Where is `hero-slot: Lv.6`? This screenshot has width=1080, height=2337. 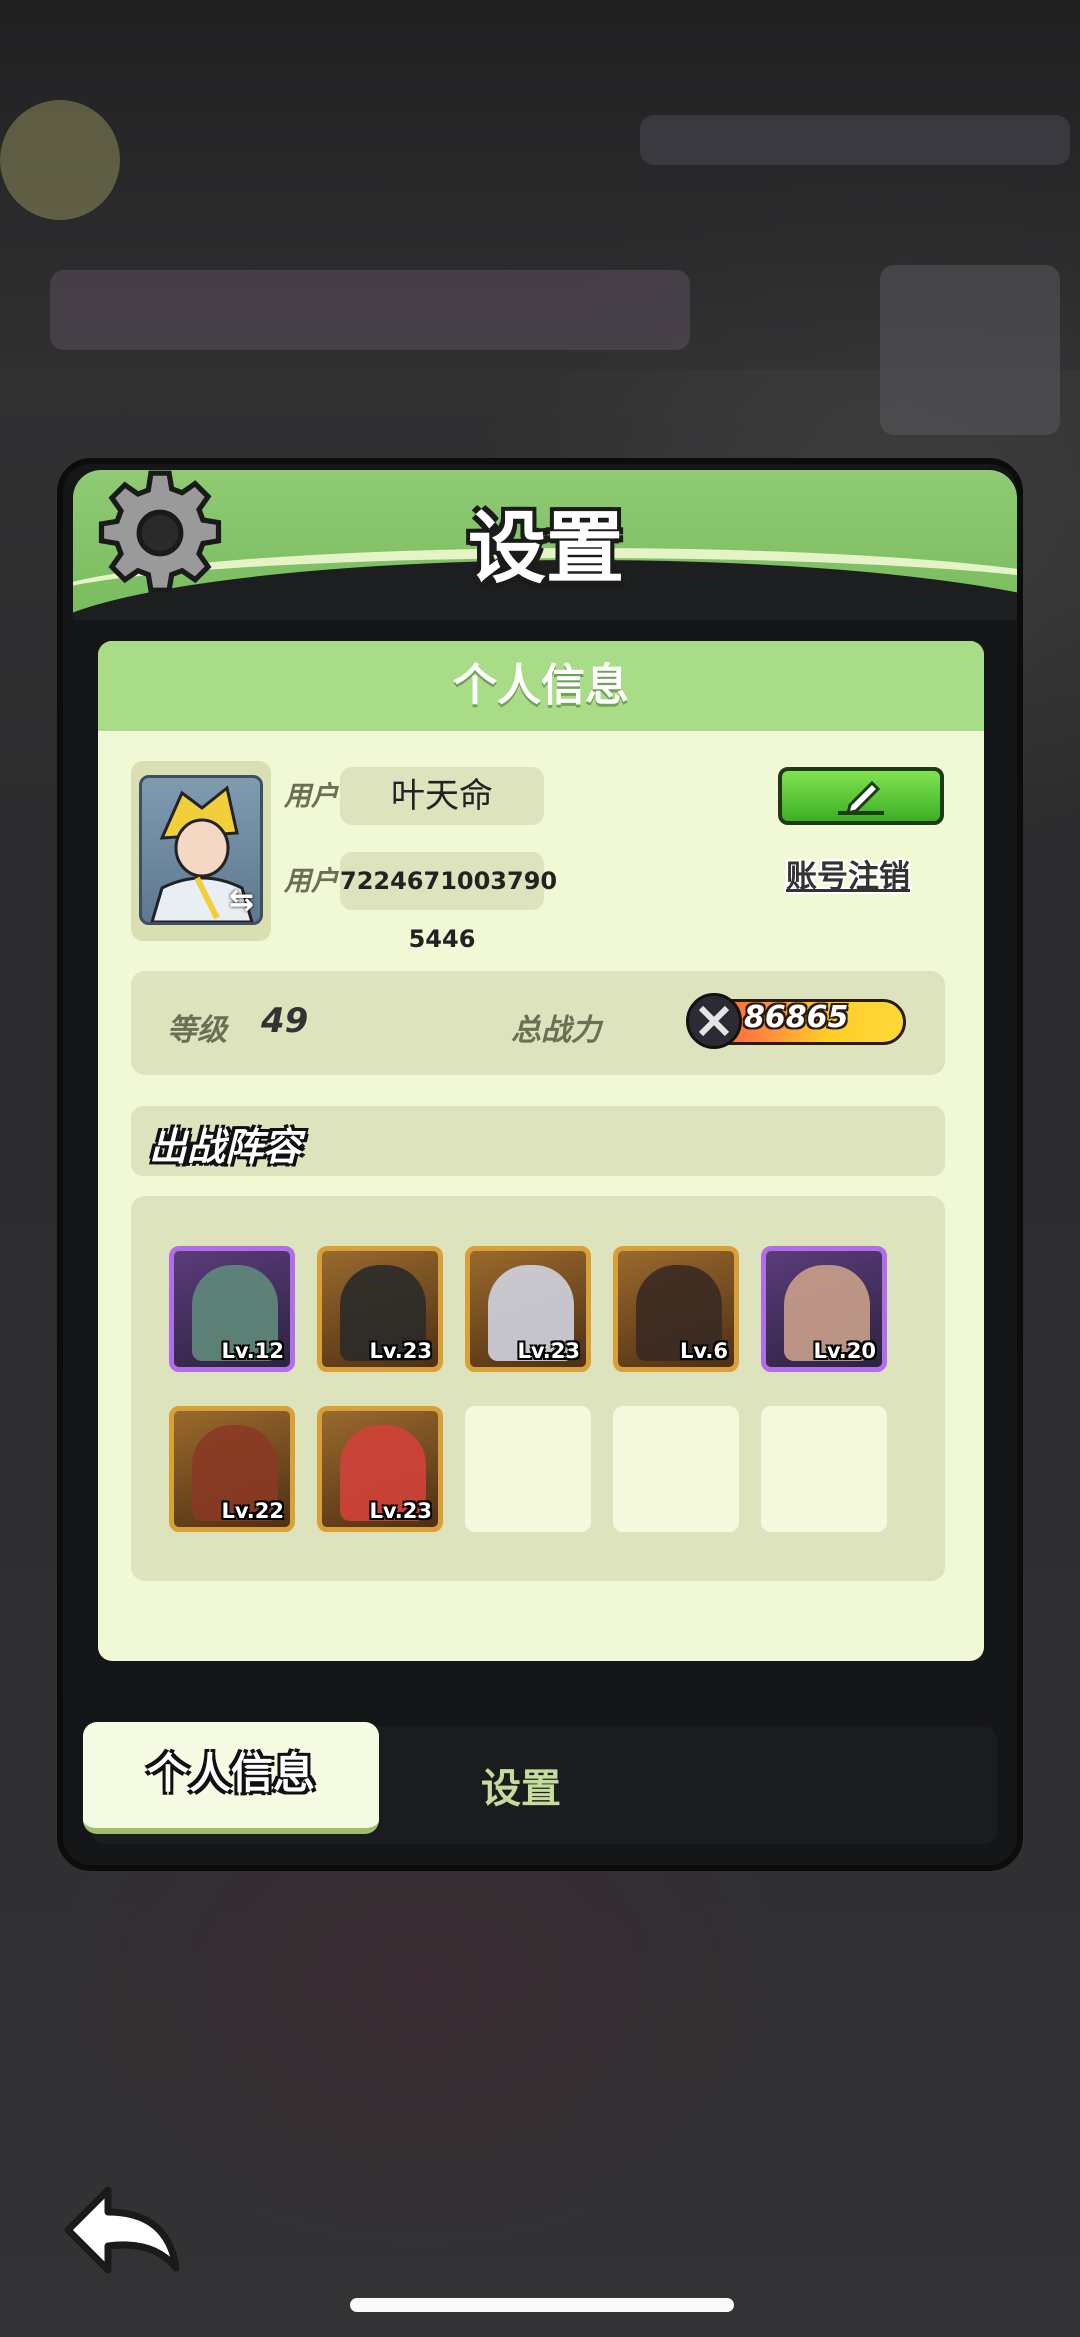
hero-slot: Lv.6 is located at coordinates (676, 1309).